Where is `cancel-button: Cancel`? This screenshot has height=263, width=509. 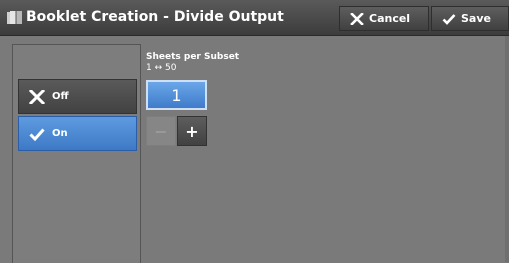
cancel-button: Cancel is located at coordinates (384, 18).